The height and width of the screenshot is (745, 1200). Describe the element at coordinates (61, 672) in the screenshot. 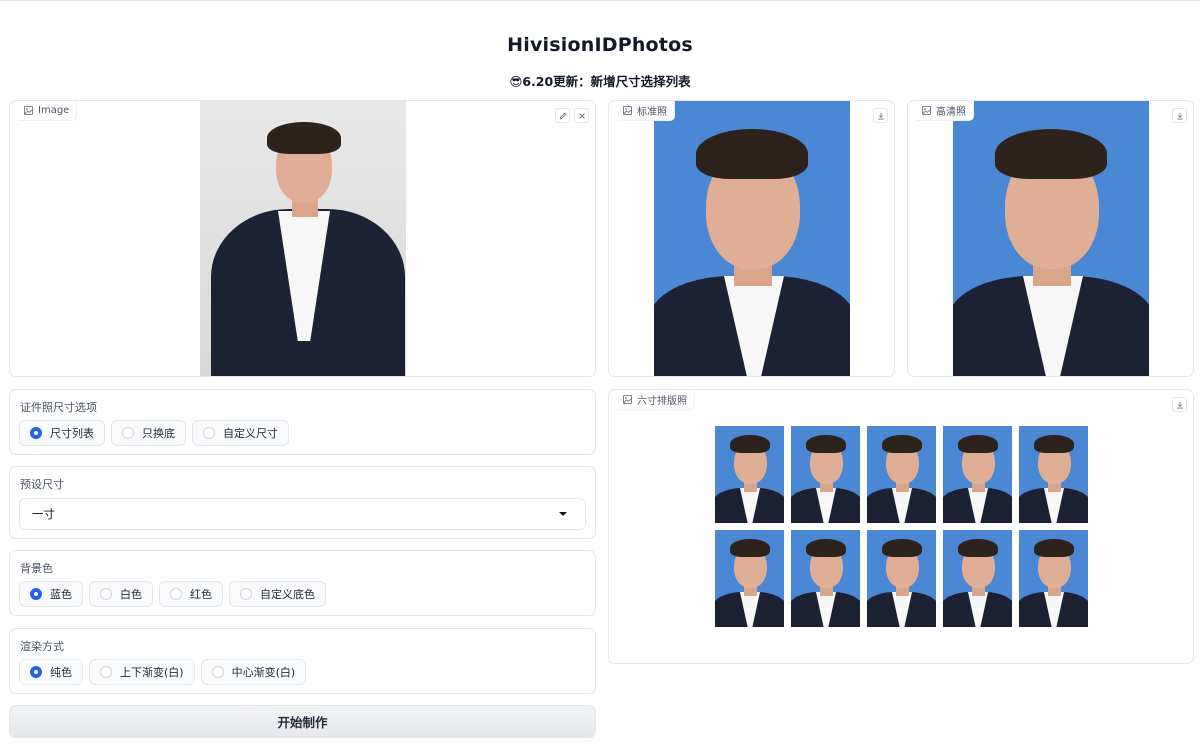

I see `radio-label: 纯色` at that location.